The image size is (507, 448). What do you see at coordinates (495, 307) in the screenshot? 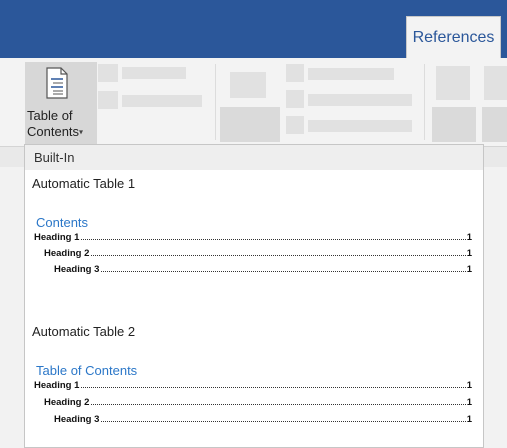
I see `document-area-right` at bounding box center [495, 307].